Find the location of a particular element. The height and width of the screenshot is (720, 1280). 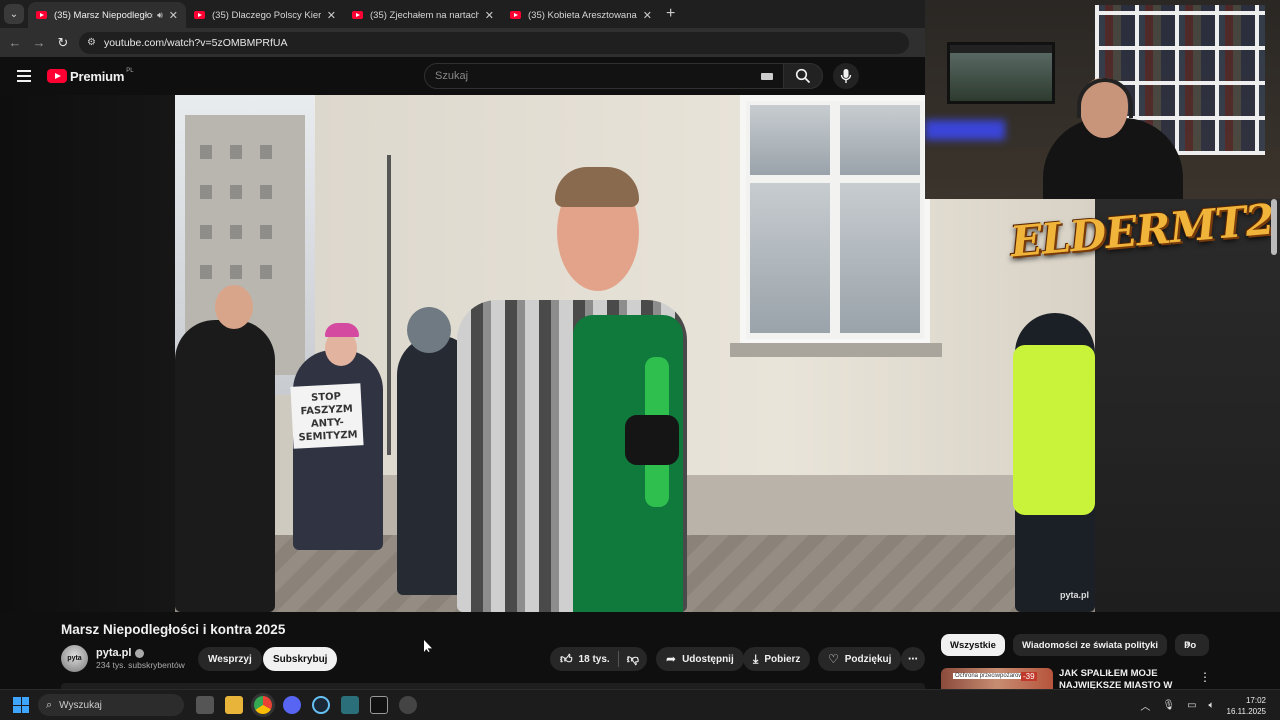

clock: 17:02 16.11.2025 is located at coordinates (1246, 706).